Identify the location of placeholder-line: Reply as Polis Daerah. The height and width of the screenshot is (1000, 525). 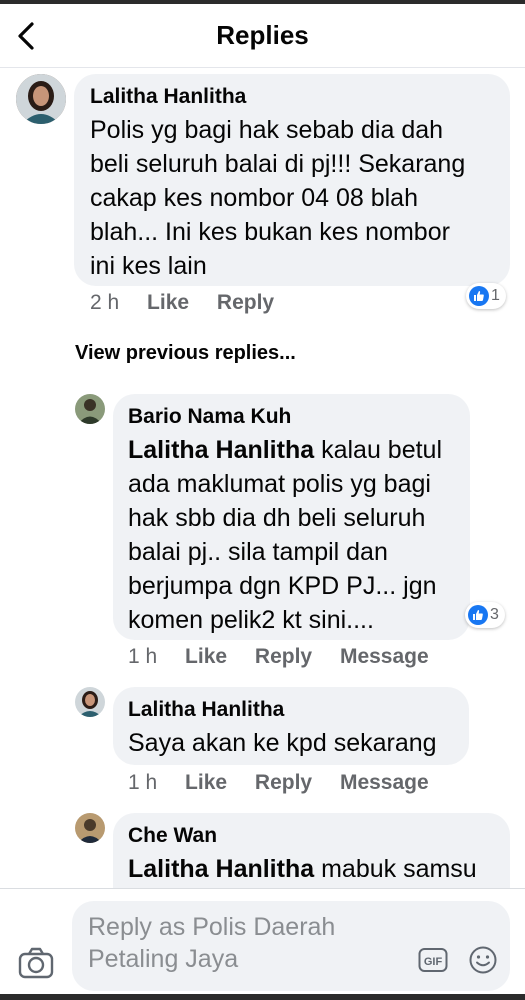
(212, 927).